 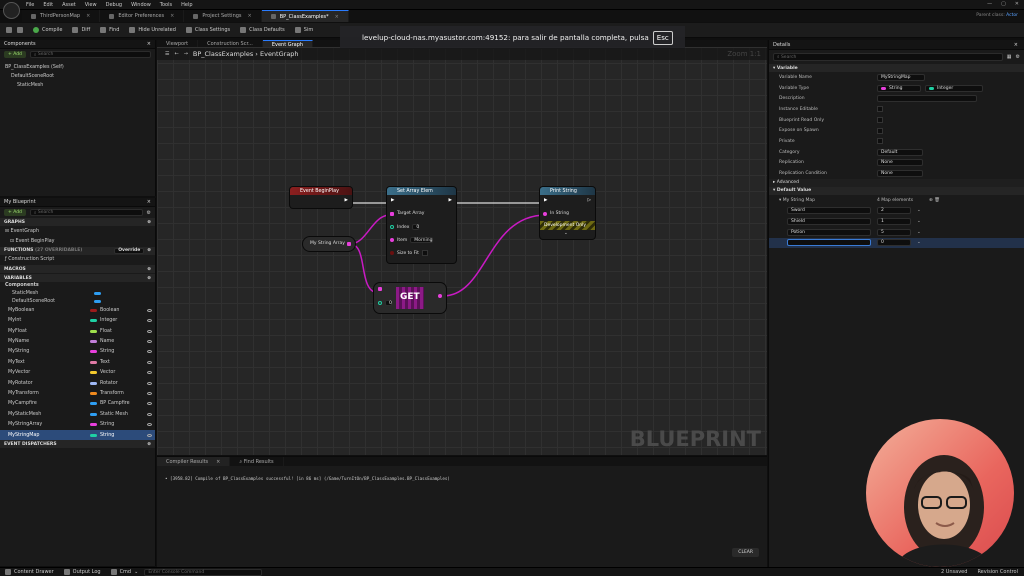 What do you see at coordinates (91, 5) in the screenshot?
I see `menu-item-view: View` at bounding box center [91, 5].